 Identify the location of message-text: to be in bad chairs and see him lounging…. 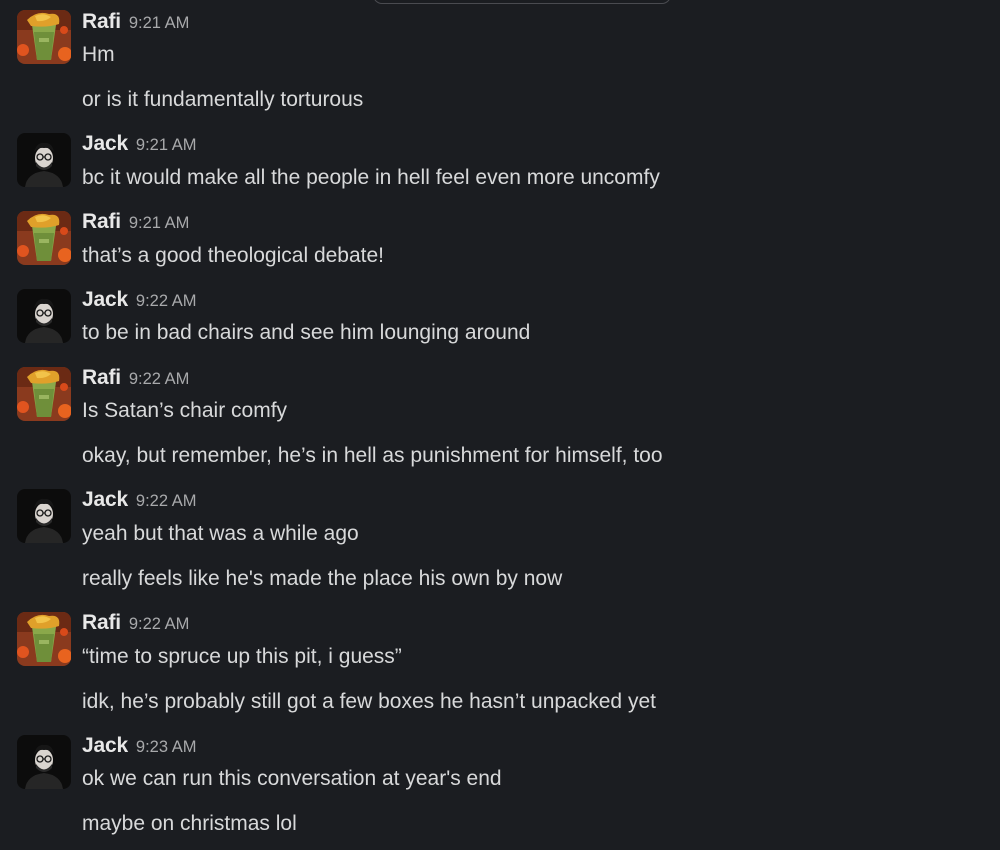
(306, 332).